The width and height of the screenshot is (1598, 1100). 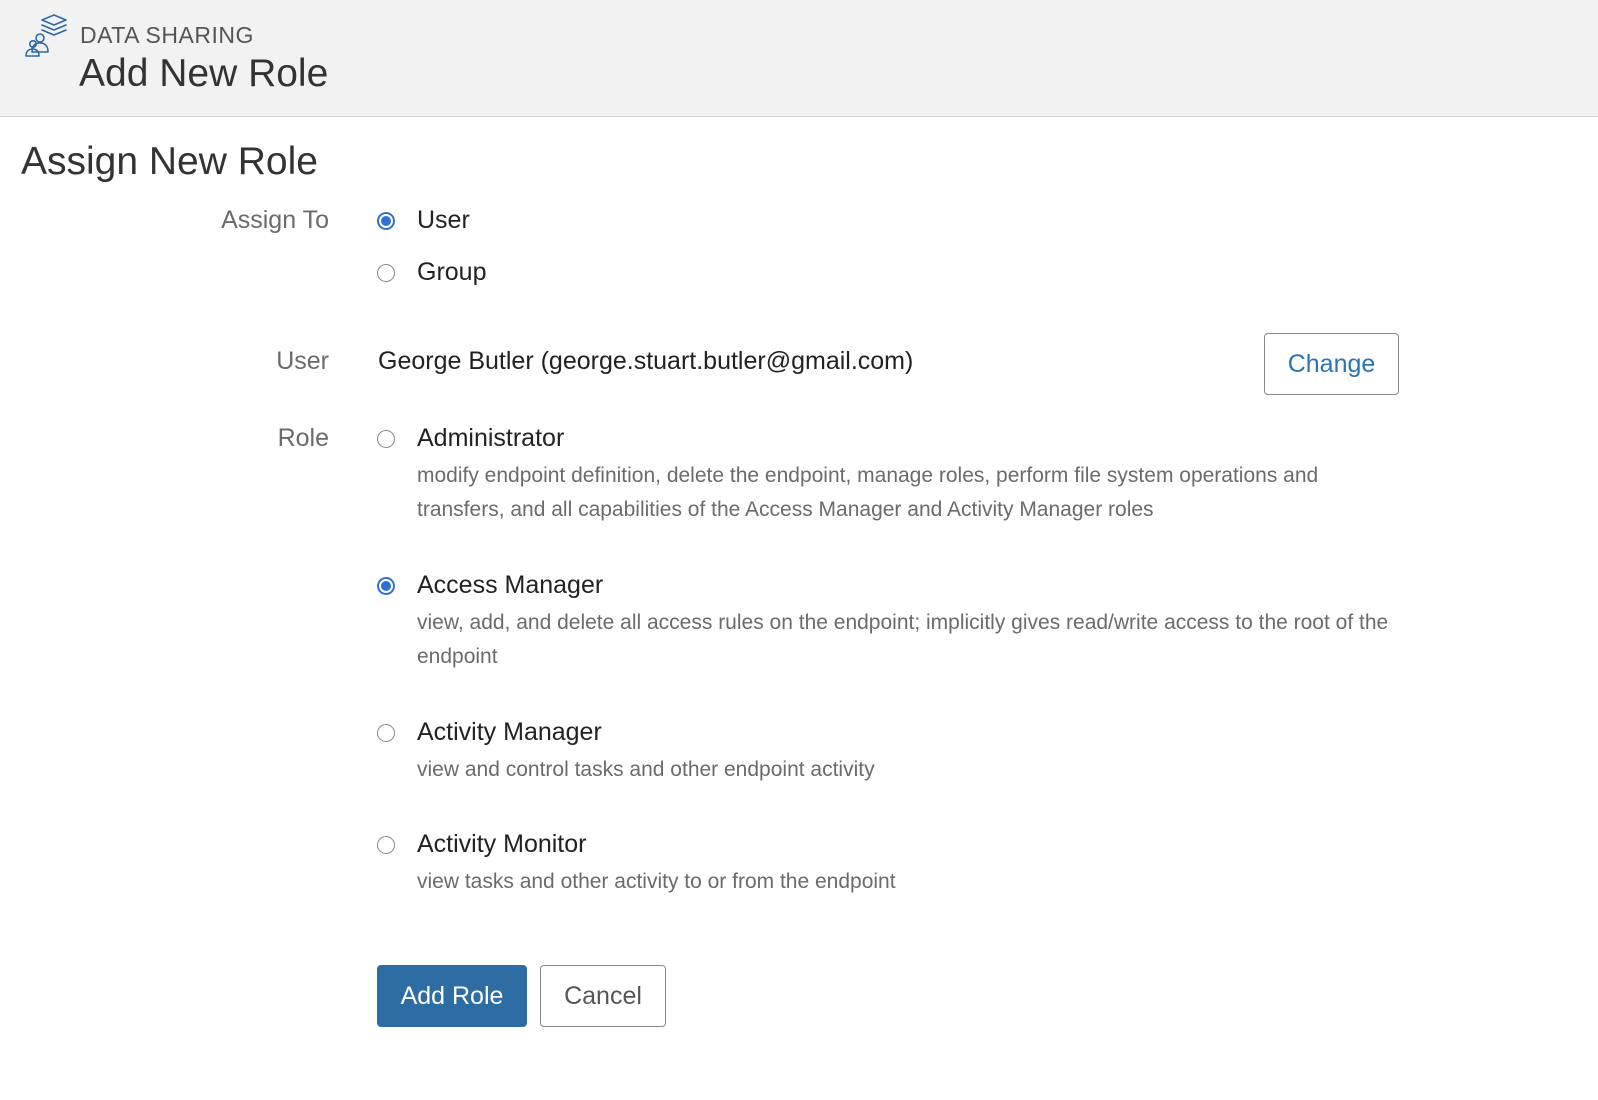 What do you see at coordinates (167, 35) in the screenshot?
I see `header-section-label: DATA SHARING` at bounding box center [167, 35].